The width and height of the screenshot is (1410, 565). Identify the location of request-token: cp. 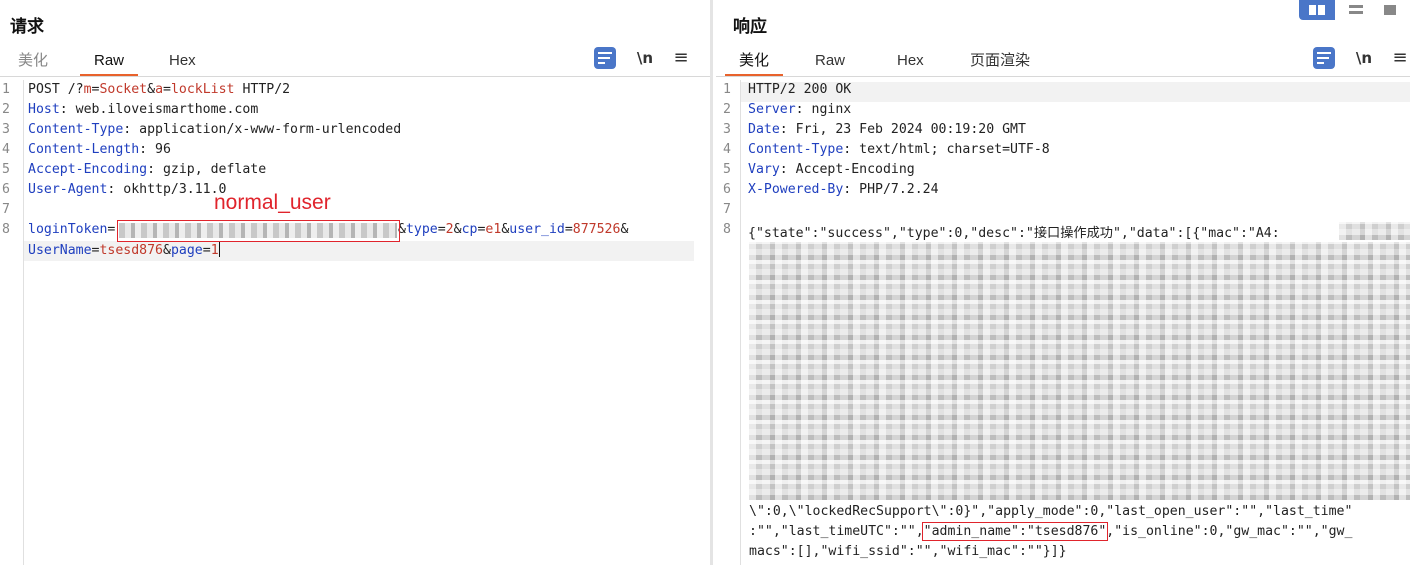
(469, 229).